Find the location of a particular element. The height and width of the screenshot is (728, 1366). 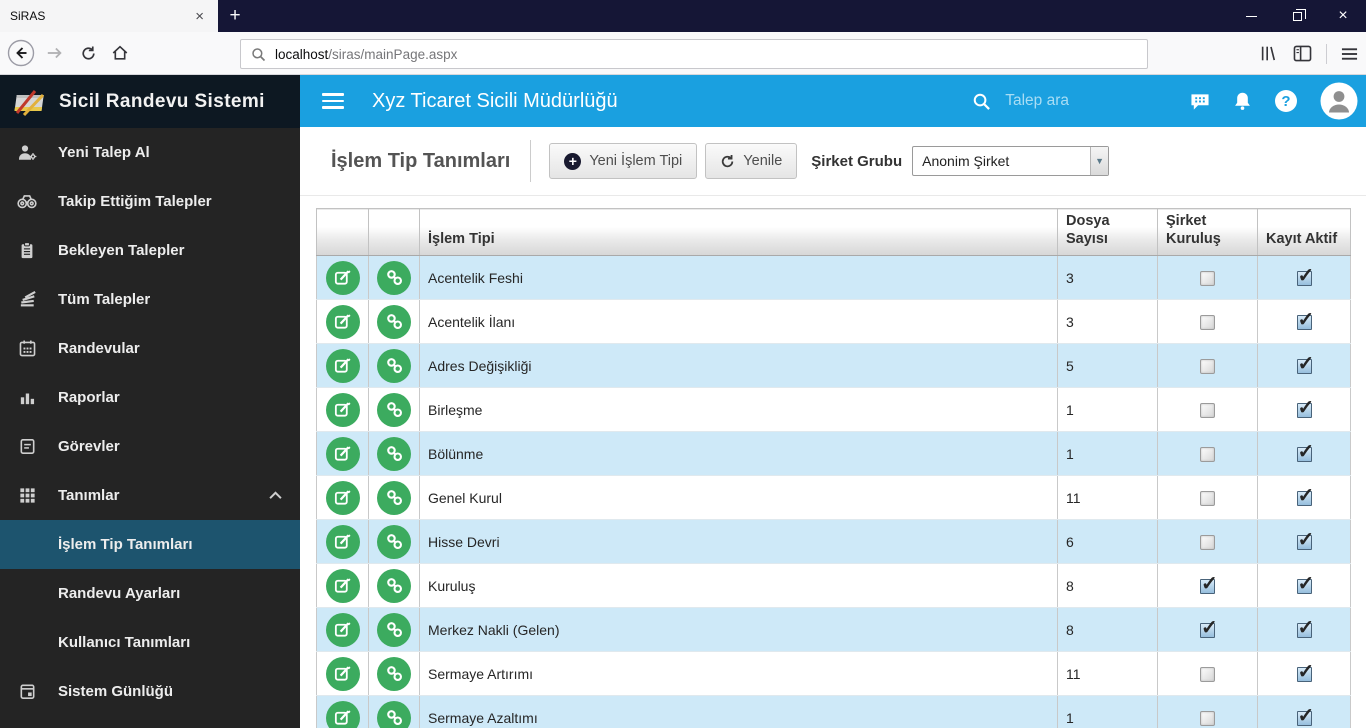

new-tab-button: + is located at coordinates (235, 16).